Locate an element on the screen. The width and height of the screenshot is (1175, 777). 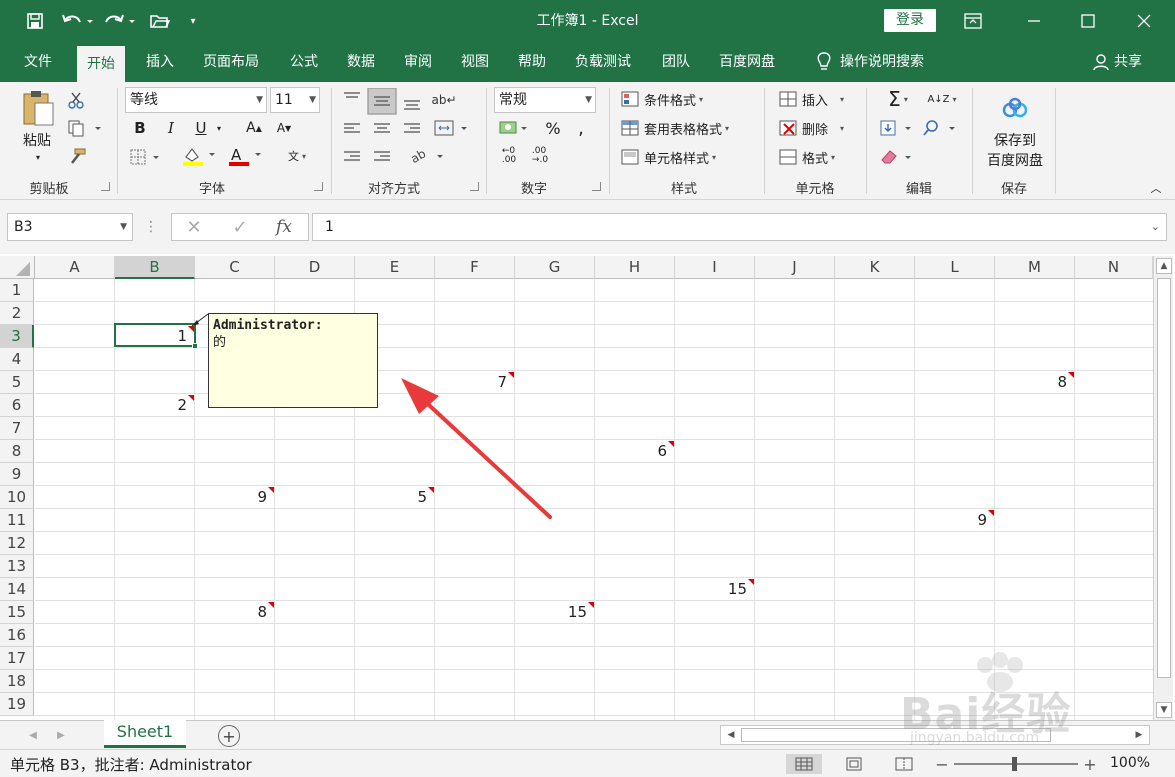
tab-help: 帮助 is located at coordinates (532, 62).